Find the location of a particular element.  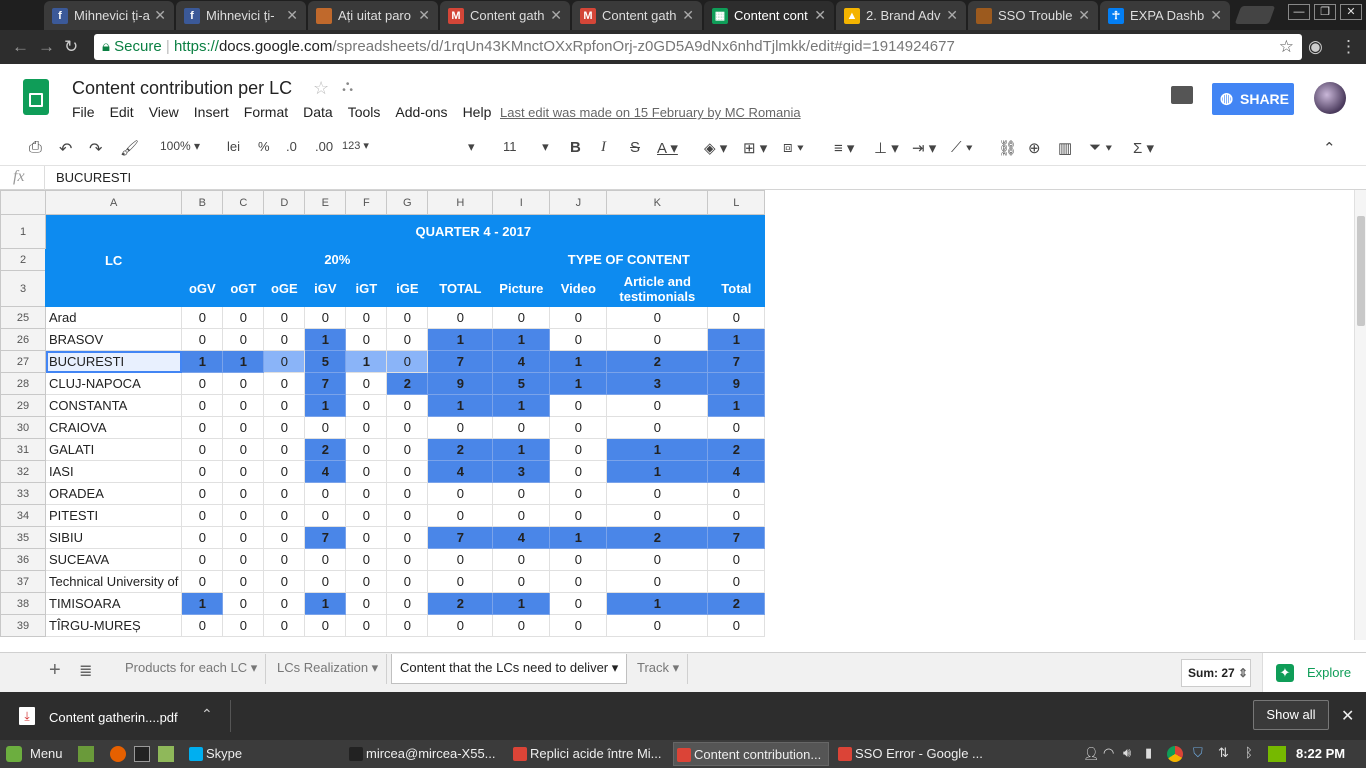

lc-name-cell: ORADEA is located at coordinates (113, 493).